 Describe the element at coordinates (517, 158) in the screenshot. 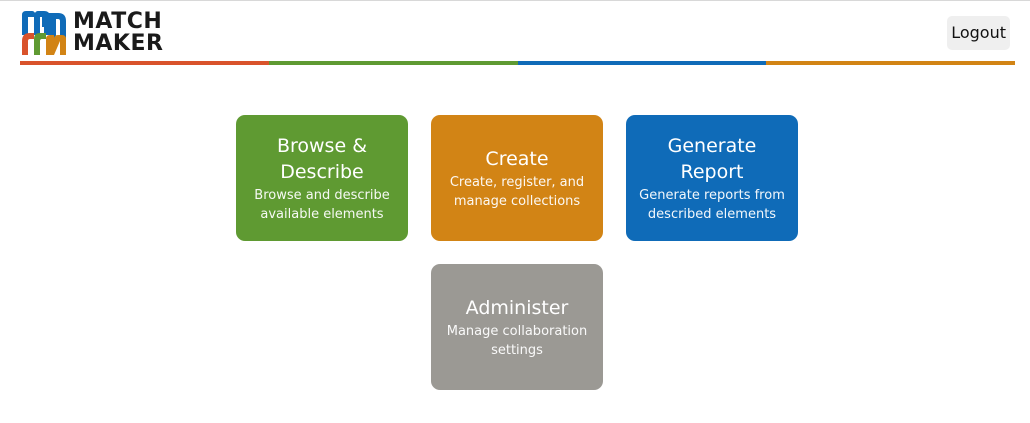

I see `tile-title: Create` at that location.